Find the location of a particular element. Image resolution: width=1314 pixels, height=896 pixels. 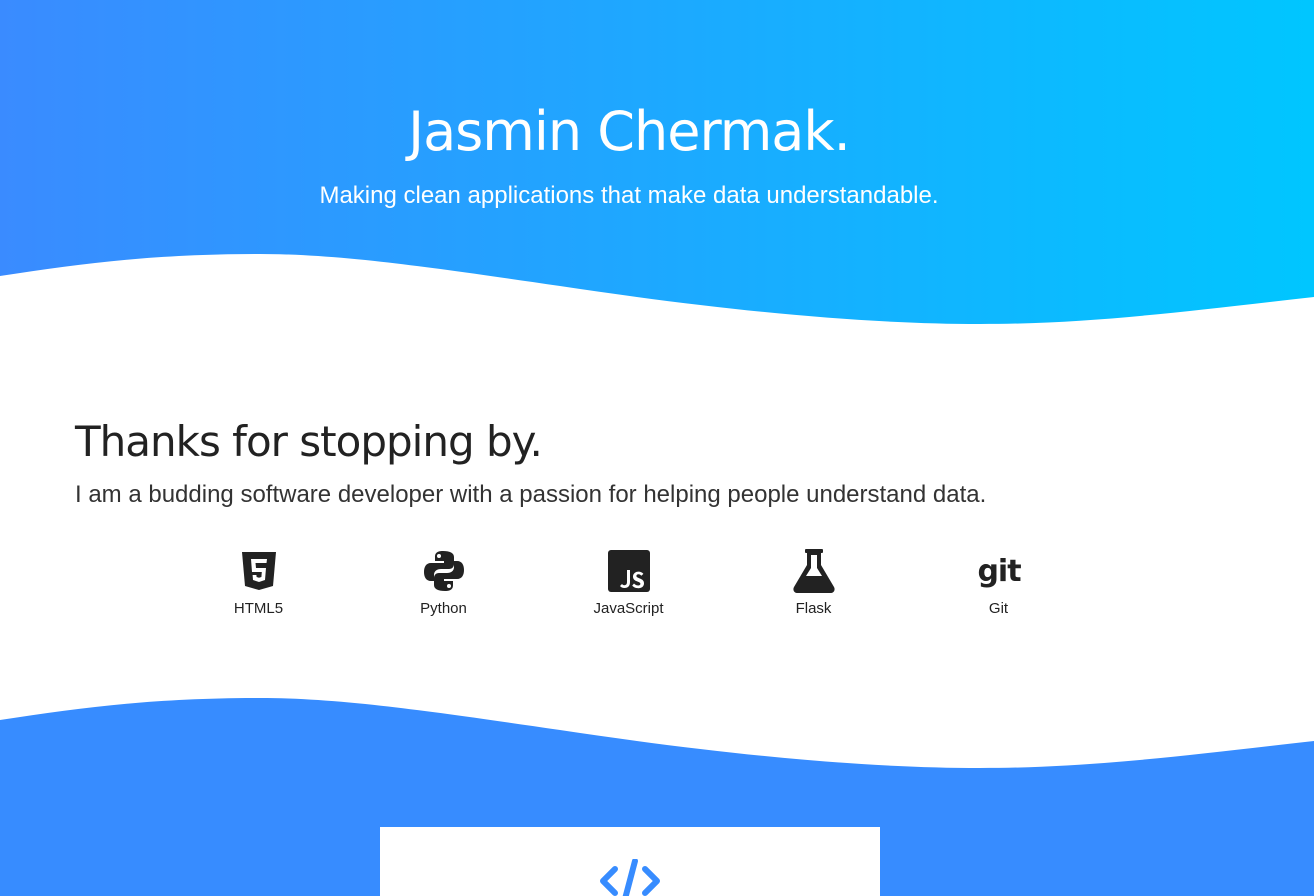

skill-html5: HTML5 is located at coordinates (258, 582).